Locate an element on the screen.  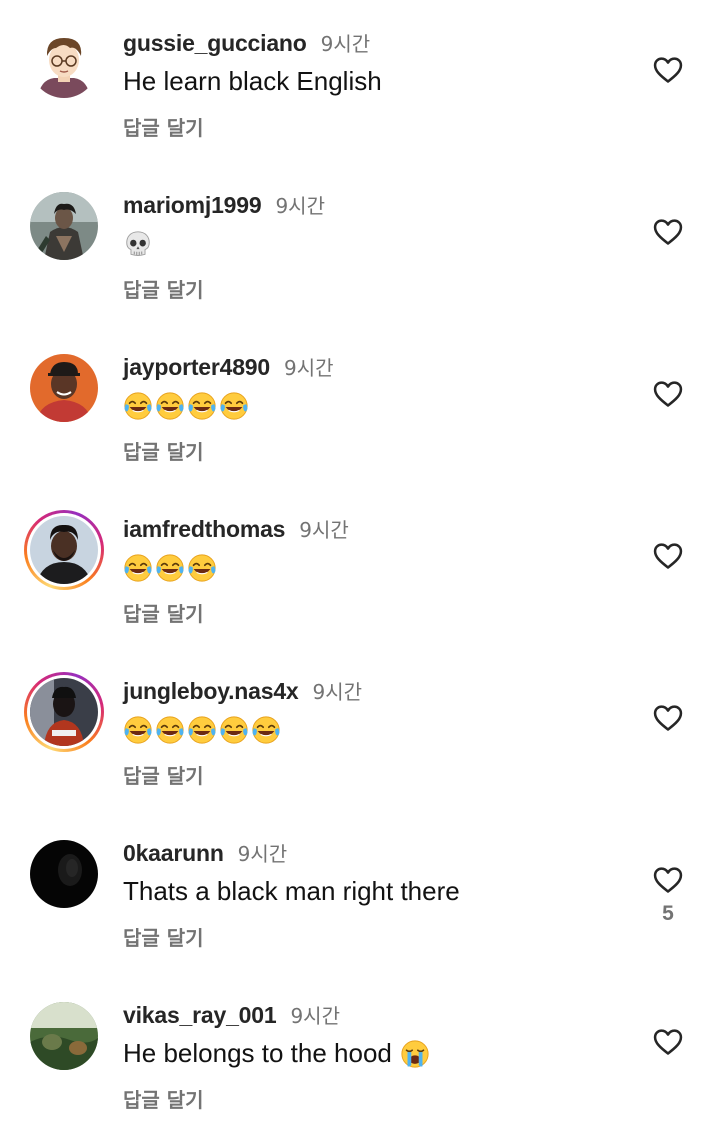
comment-username: vikas_ray_001 is located at coordinates (200, 1015).